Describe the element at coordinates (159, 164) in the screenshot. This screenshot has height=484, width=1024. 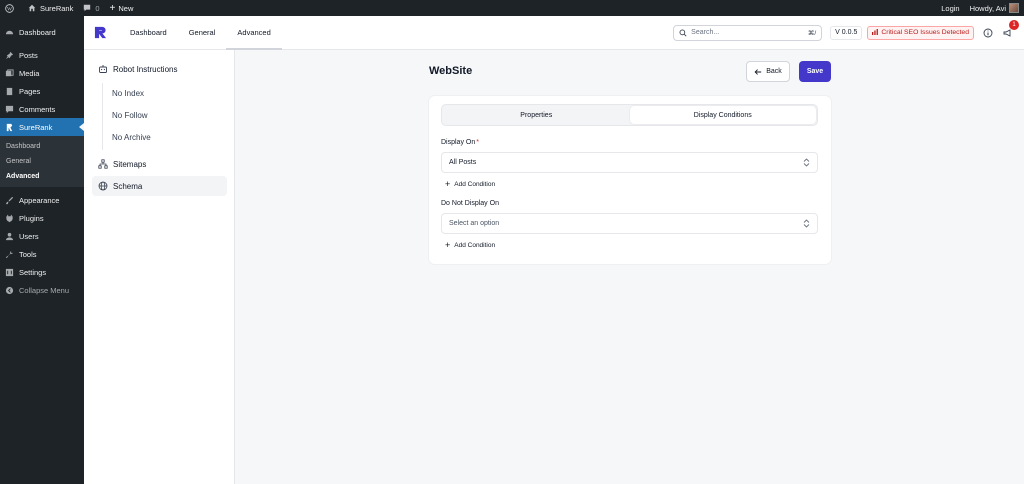
I see `nav-sitemaps: Sitemaps` at that location.